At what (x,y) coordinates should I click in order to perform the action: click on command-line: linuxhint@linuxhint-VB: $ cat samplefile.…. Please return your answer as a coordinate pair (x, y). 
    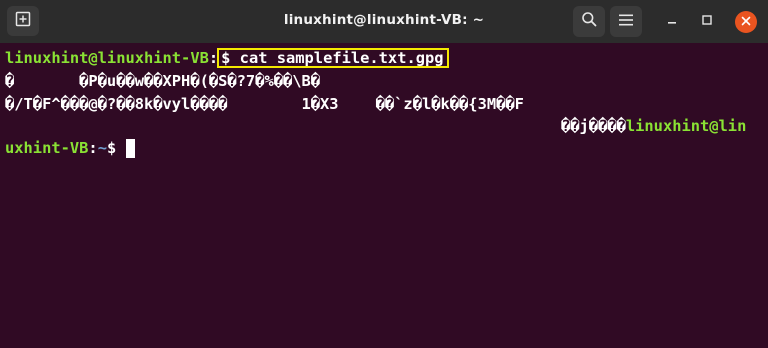
    Looking at the image, I should click on (227, 58).